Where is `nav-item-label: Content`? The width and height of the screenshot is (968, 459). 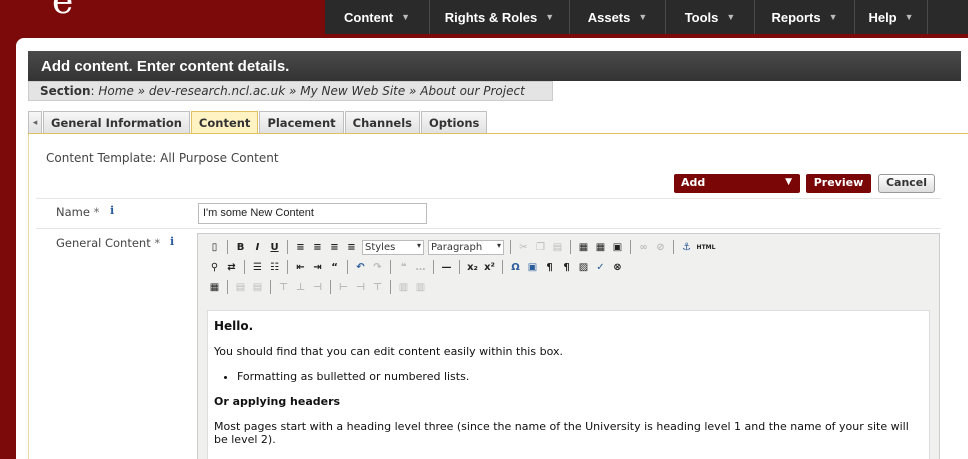 nav-item-label: Content is located at coordinates (368, 17).